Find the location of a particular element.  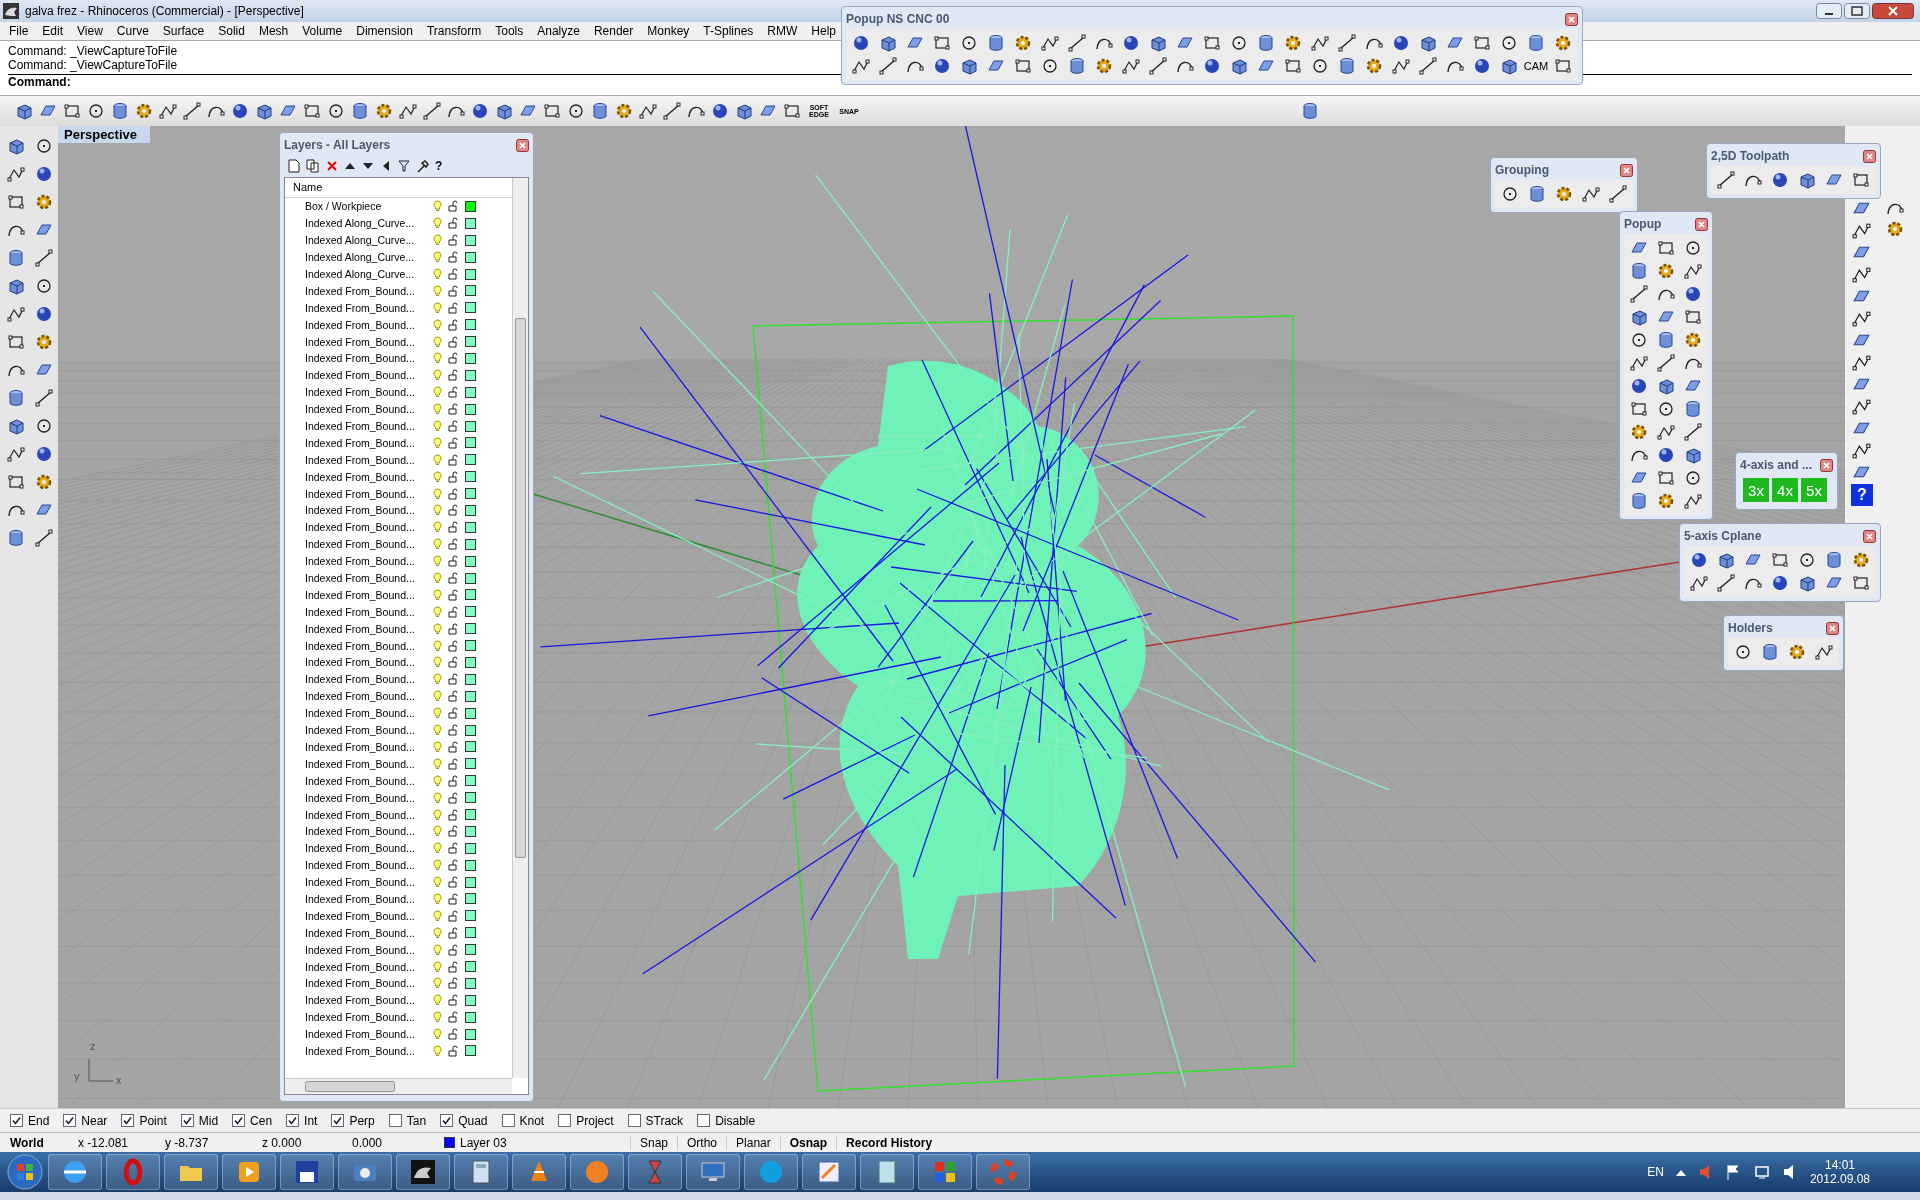

horizontal-scrollbar is located at coordinates (398, 1086).